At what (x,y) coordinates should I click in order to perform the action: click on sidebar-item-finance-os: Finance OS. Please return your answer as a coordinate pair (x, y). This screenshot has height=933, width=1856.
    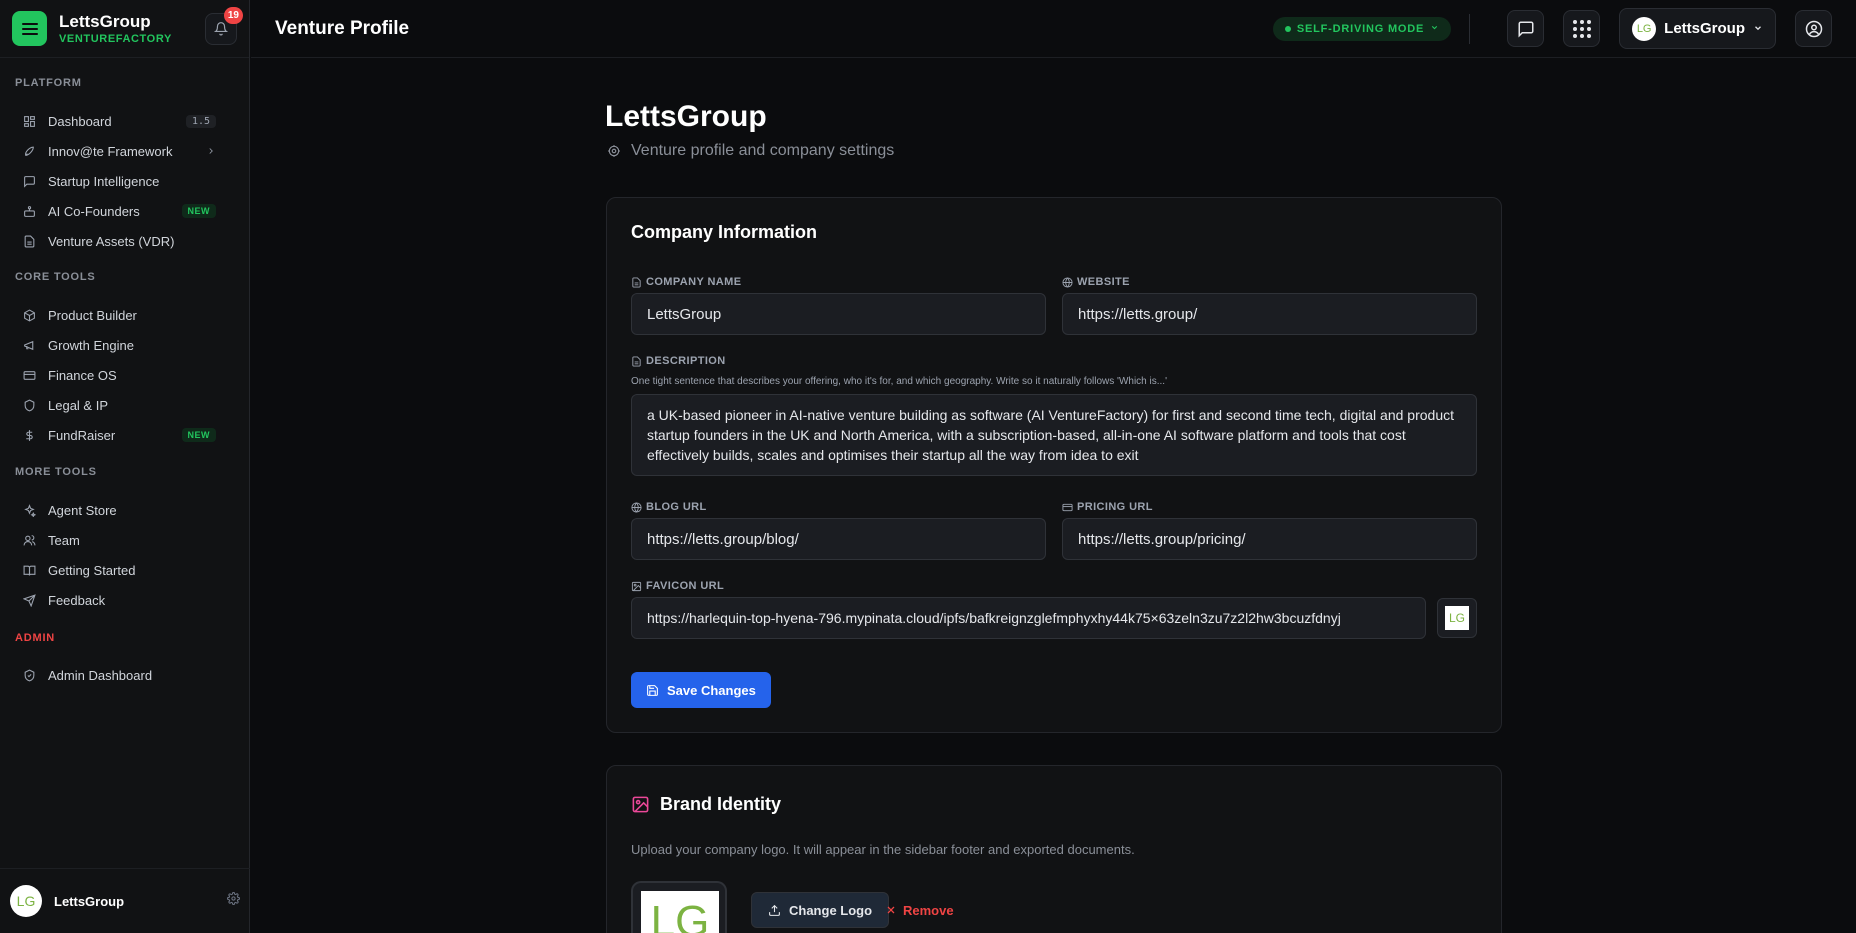
    Looking at the image, I should click on (119, 375).